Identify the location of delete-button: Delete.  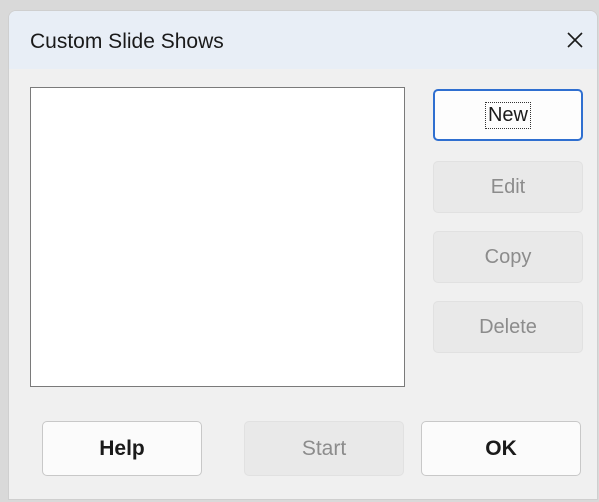
(508, 327).